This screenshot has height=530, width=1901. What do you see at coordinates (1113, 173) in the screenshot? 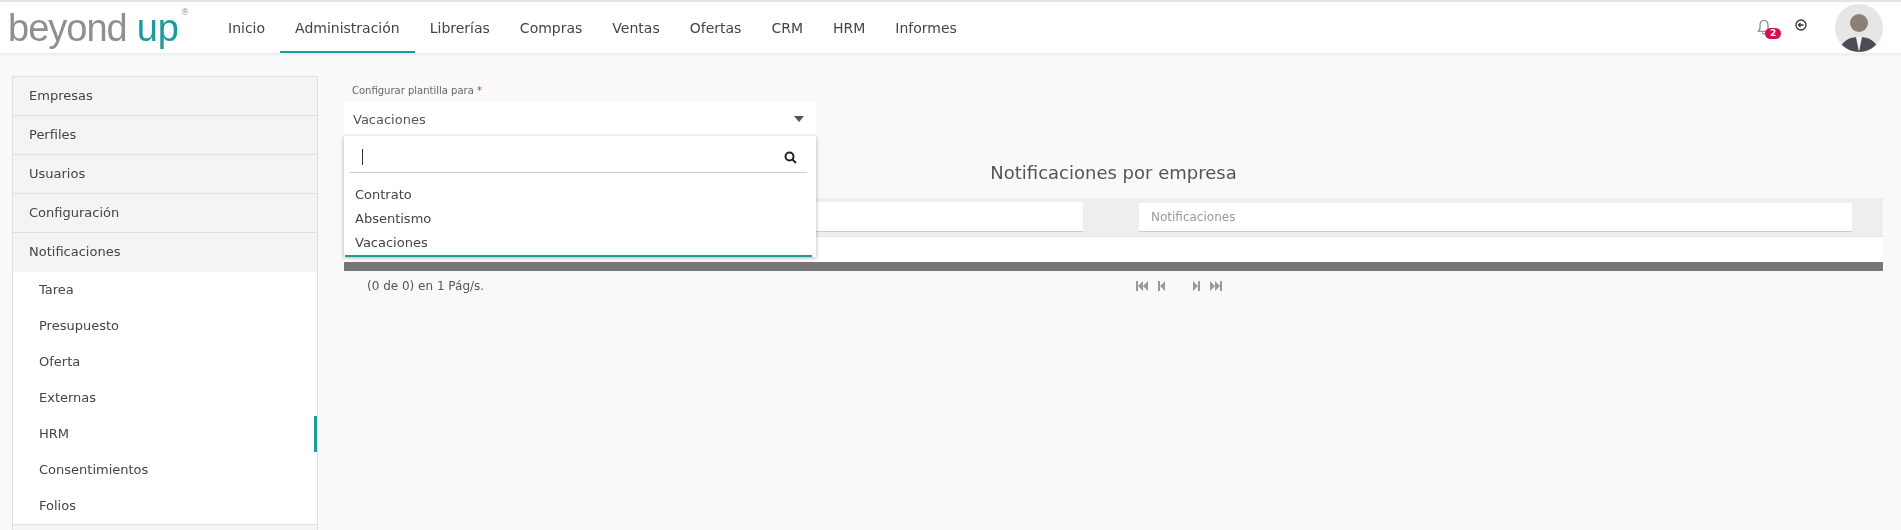
I see `table-title: Notificaciones por empresa` at bounding box center [1113, 173].